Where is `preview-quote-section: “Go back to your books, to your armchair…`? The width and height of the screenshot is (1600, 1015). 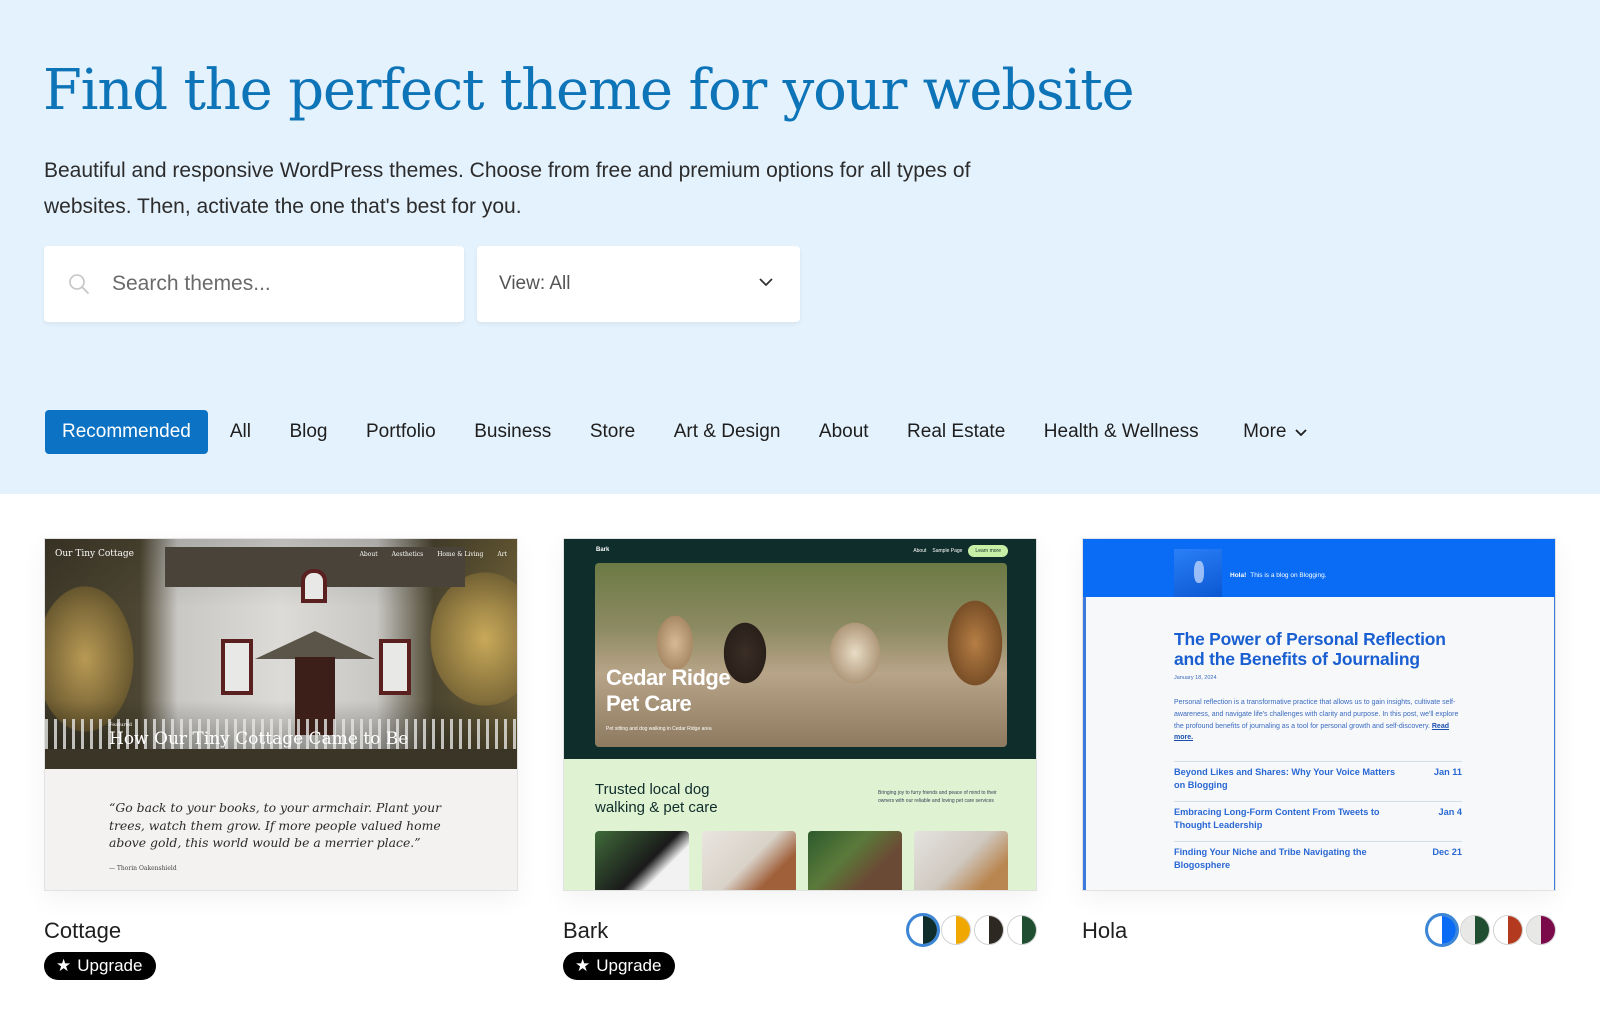
preview-quote-section: “Go back to your books, to your armchair… is located at coordinates (281, 829).